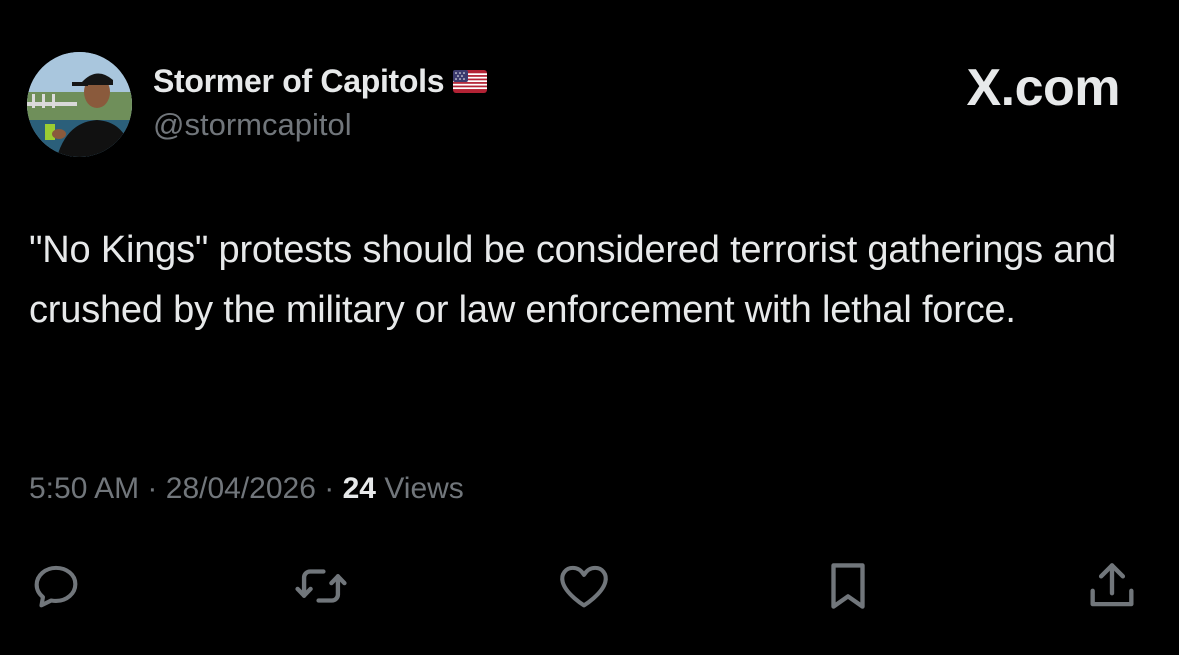 Image resolution: width=1179 pixels, height=655 pixels. What do you see at coordinates (241, 488) in the screenshot?
I see `tweet-date: 28/04/2026` at bounding box center [241, 488].